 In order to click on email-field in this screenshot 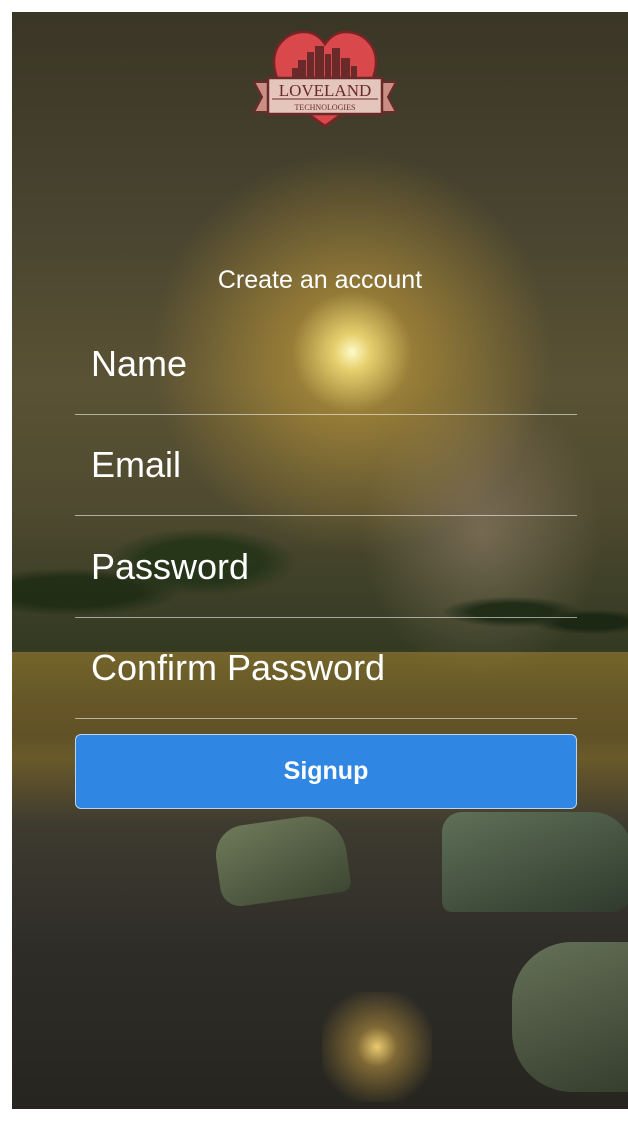, I will do `click(326, 465)`.